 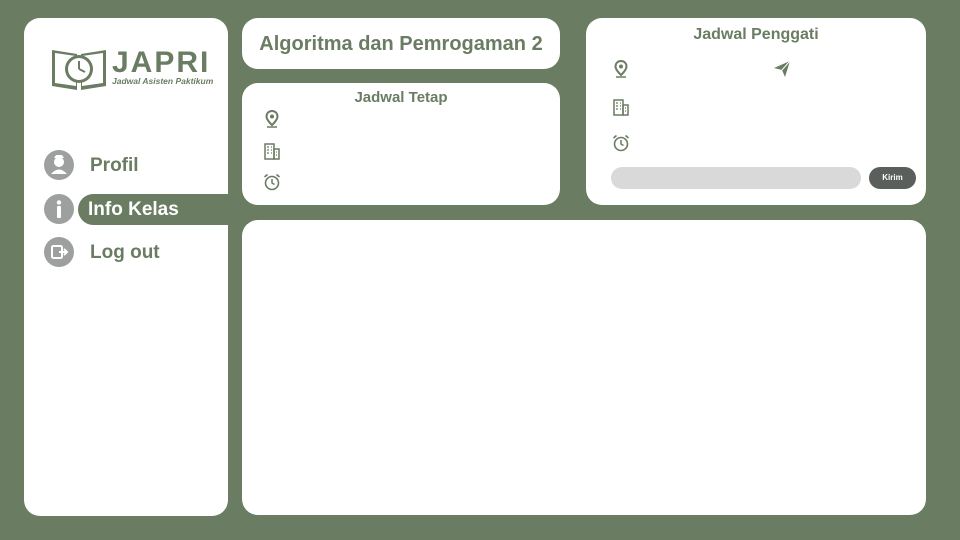 What do you see at coordinates (892, 178) in the screenshot?
I see `send-button: Kirim` at bounding box center [892, 178].